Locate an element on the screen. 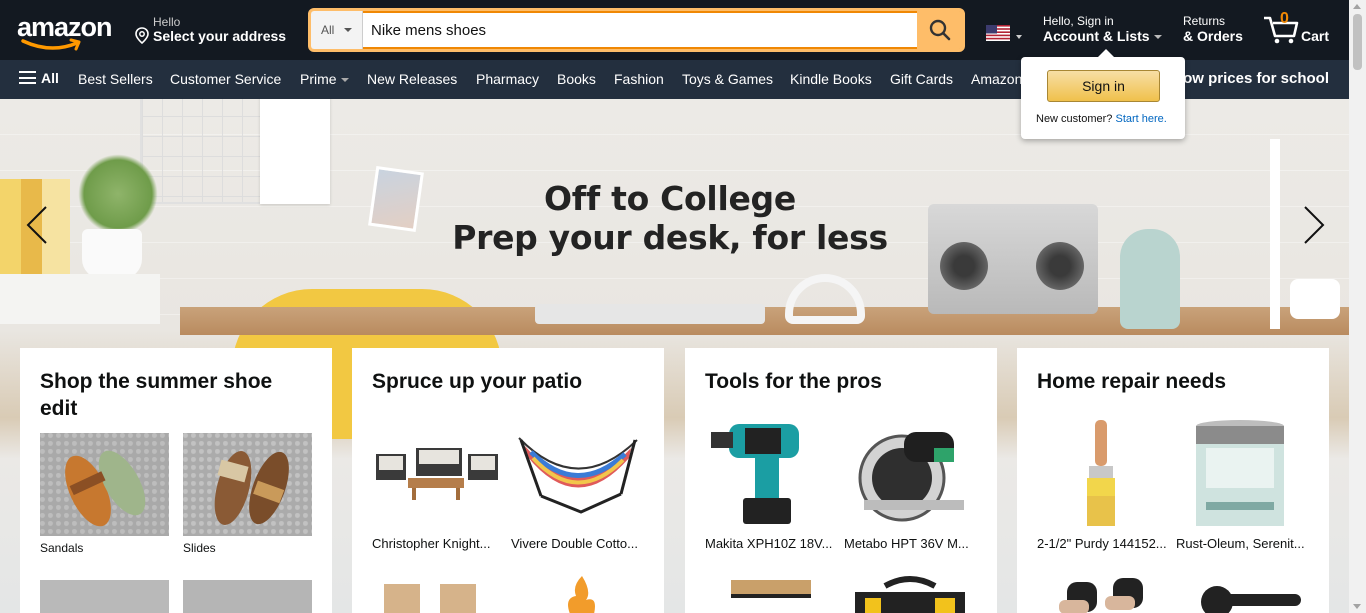  nav-item-customer-service: Customer Service is located at coordinates (225, 79).